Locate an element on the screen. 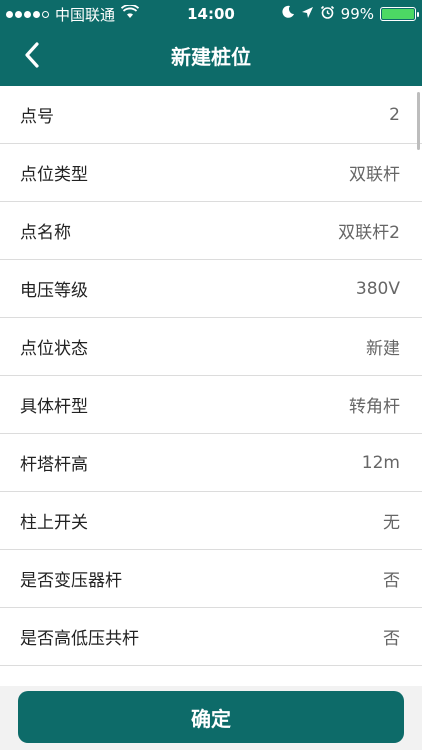 This screenshot has width=422, height=750. nav-bar: 新建桩位 is located at coordinates (211, 57).